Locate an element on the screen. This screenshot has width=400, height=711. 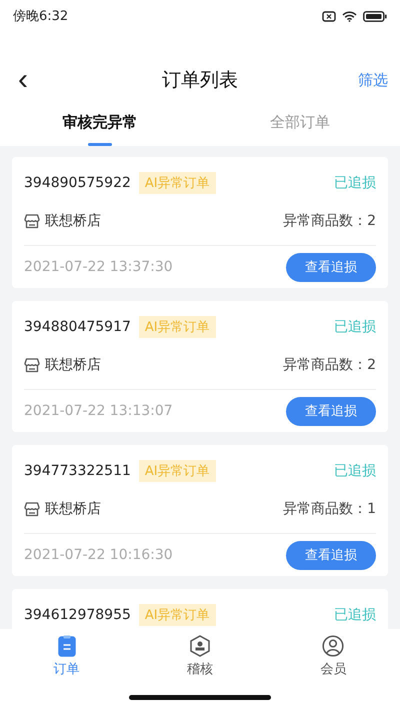
tab: 审核完异常 is located at coordinates (100, 125).